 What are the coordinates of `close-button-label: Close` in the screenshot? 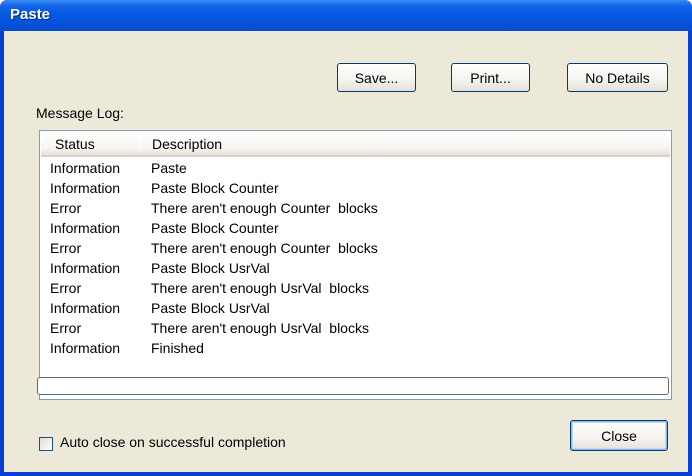 It's located at (619, 435).